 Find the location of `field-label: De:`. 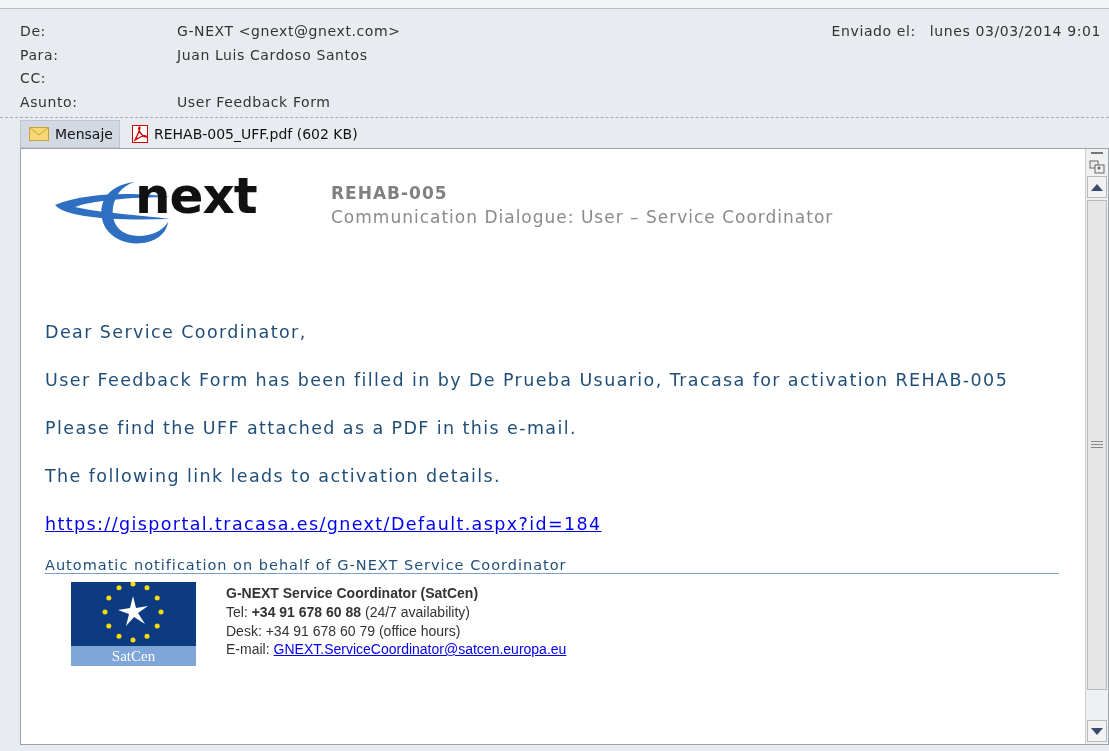

field-label: De: is located at coordinates (33, 32).